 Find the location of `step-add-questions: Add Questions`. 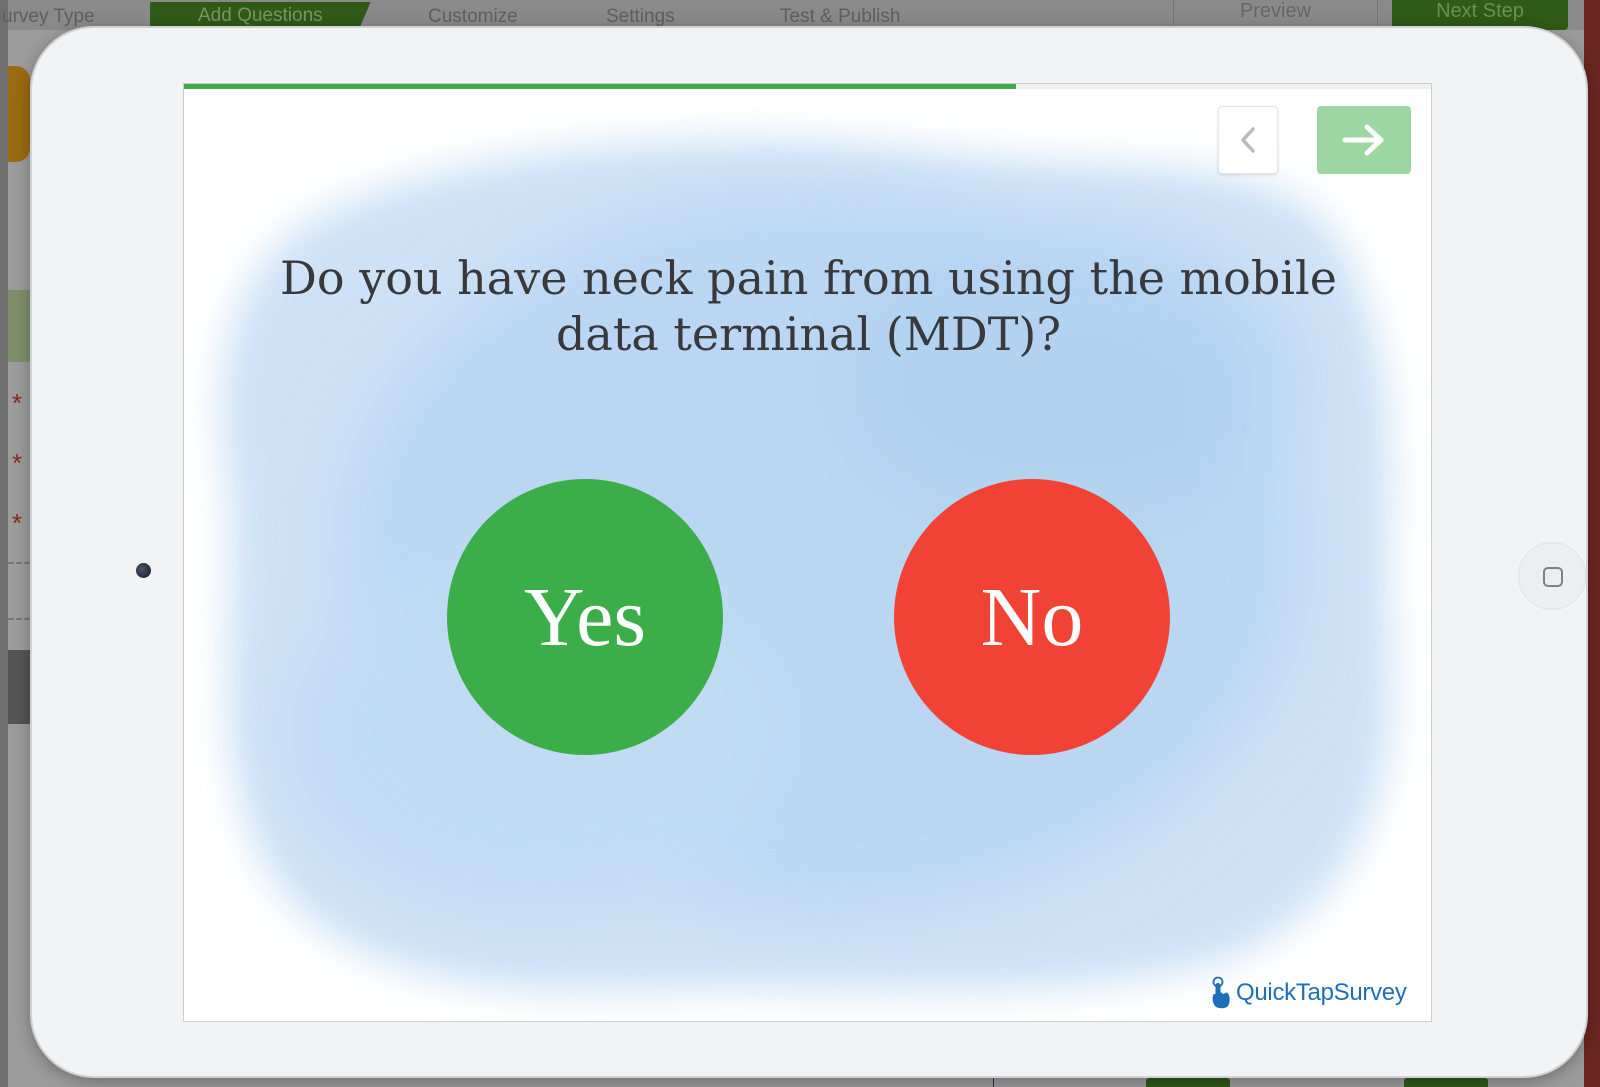

step-add-questions: Add Questions is located at coordinates (260, 15).